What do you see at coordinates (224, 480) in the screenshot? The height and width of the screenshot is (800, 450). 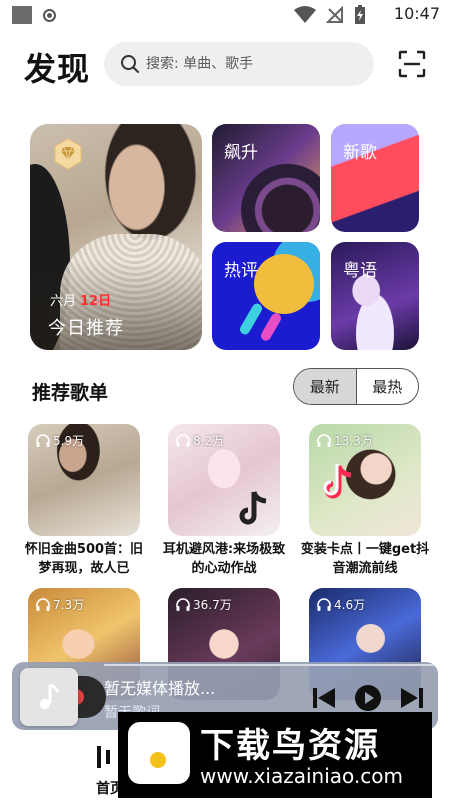 I see `playlist-cover: 8.2万` at bounding box center [224, 480].